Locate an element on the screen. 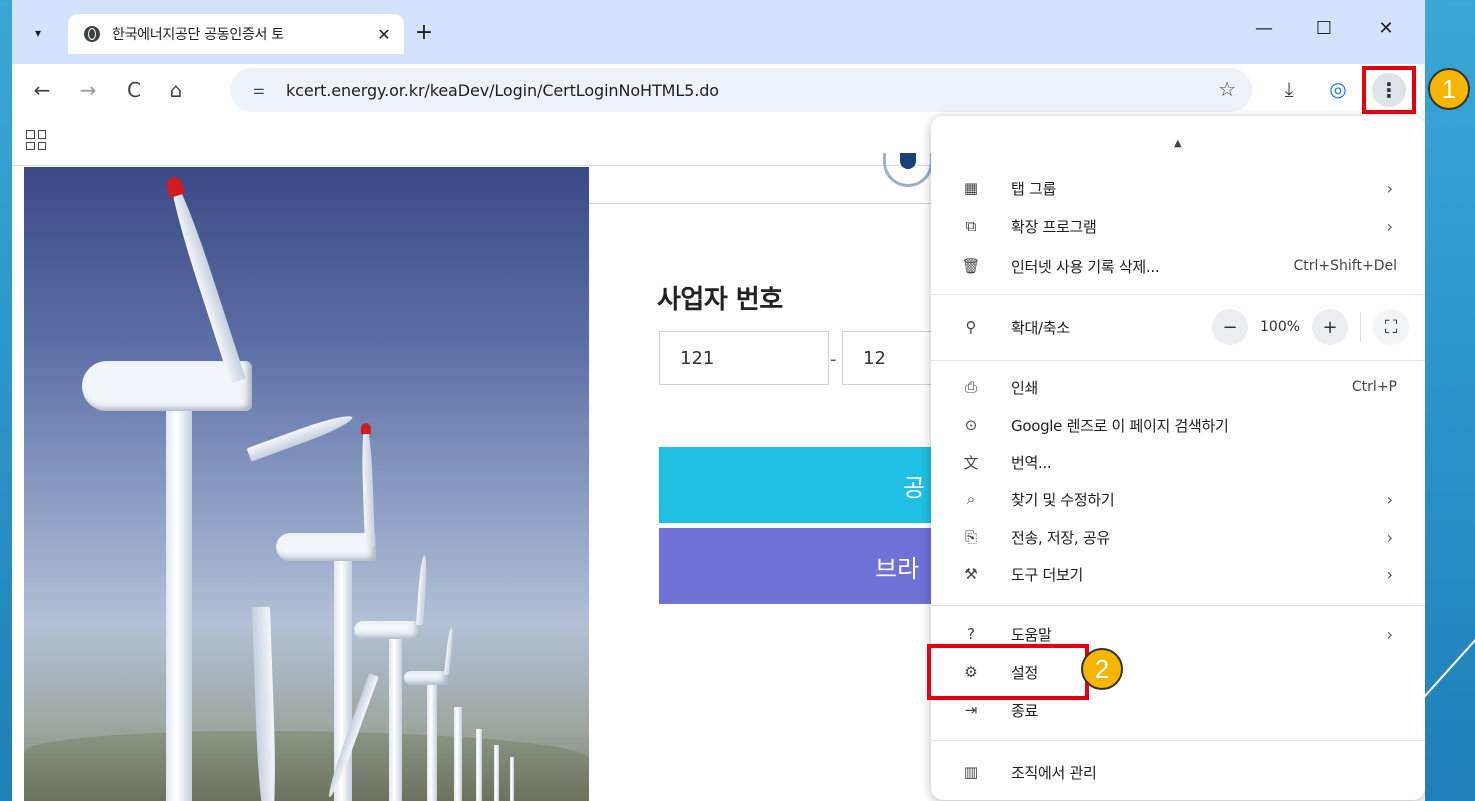 This screenshot has height=801, width=1475. menu-item-label: 도움말 is located at coordinates (1031, 634).